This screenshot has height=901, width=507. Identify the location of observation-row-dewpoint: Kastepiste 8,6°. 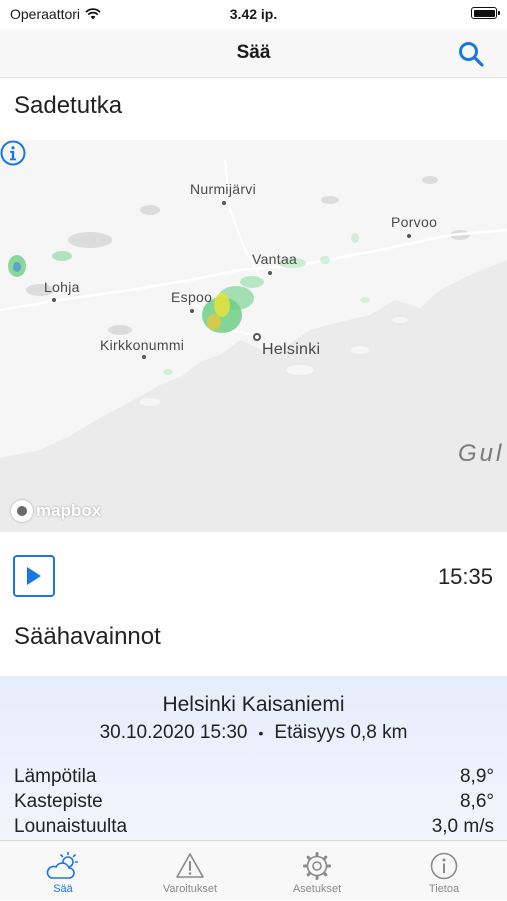
(254, 802).